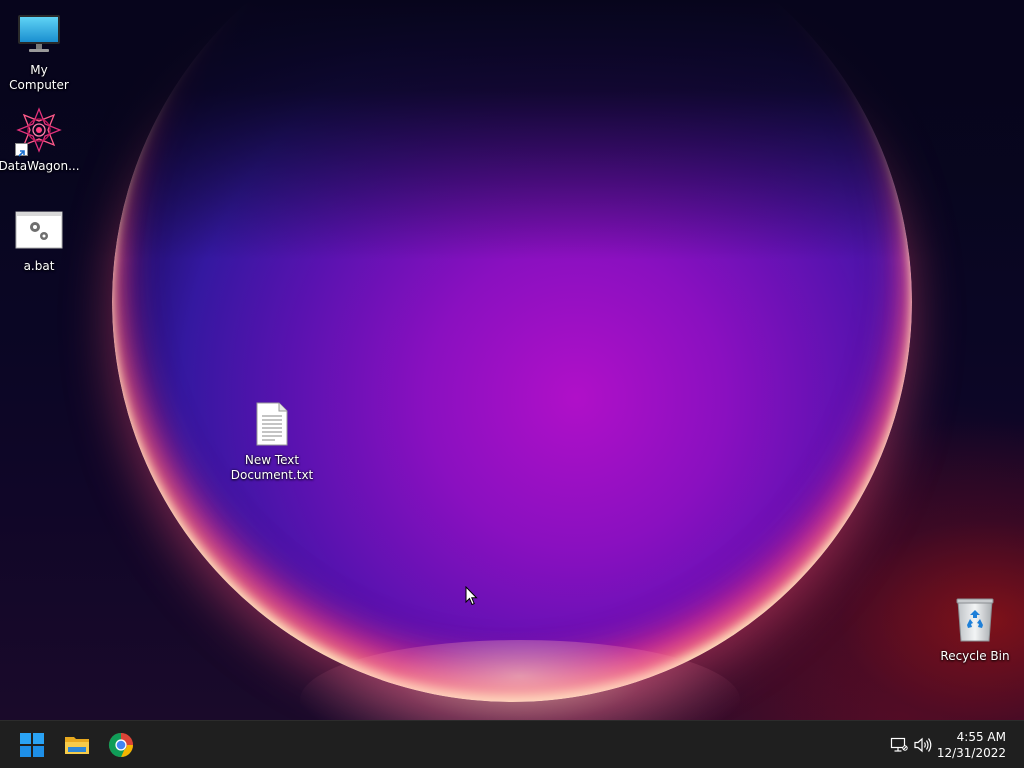  Describe the element at coordinates (39, 34) in the screenshot. I see `monitor-icon` at that location.